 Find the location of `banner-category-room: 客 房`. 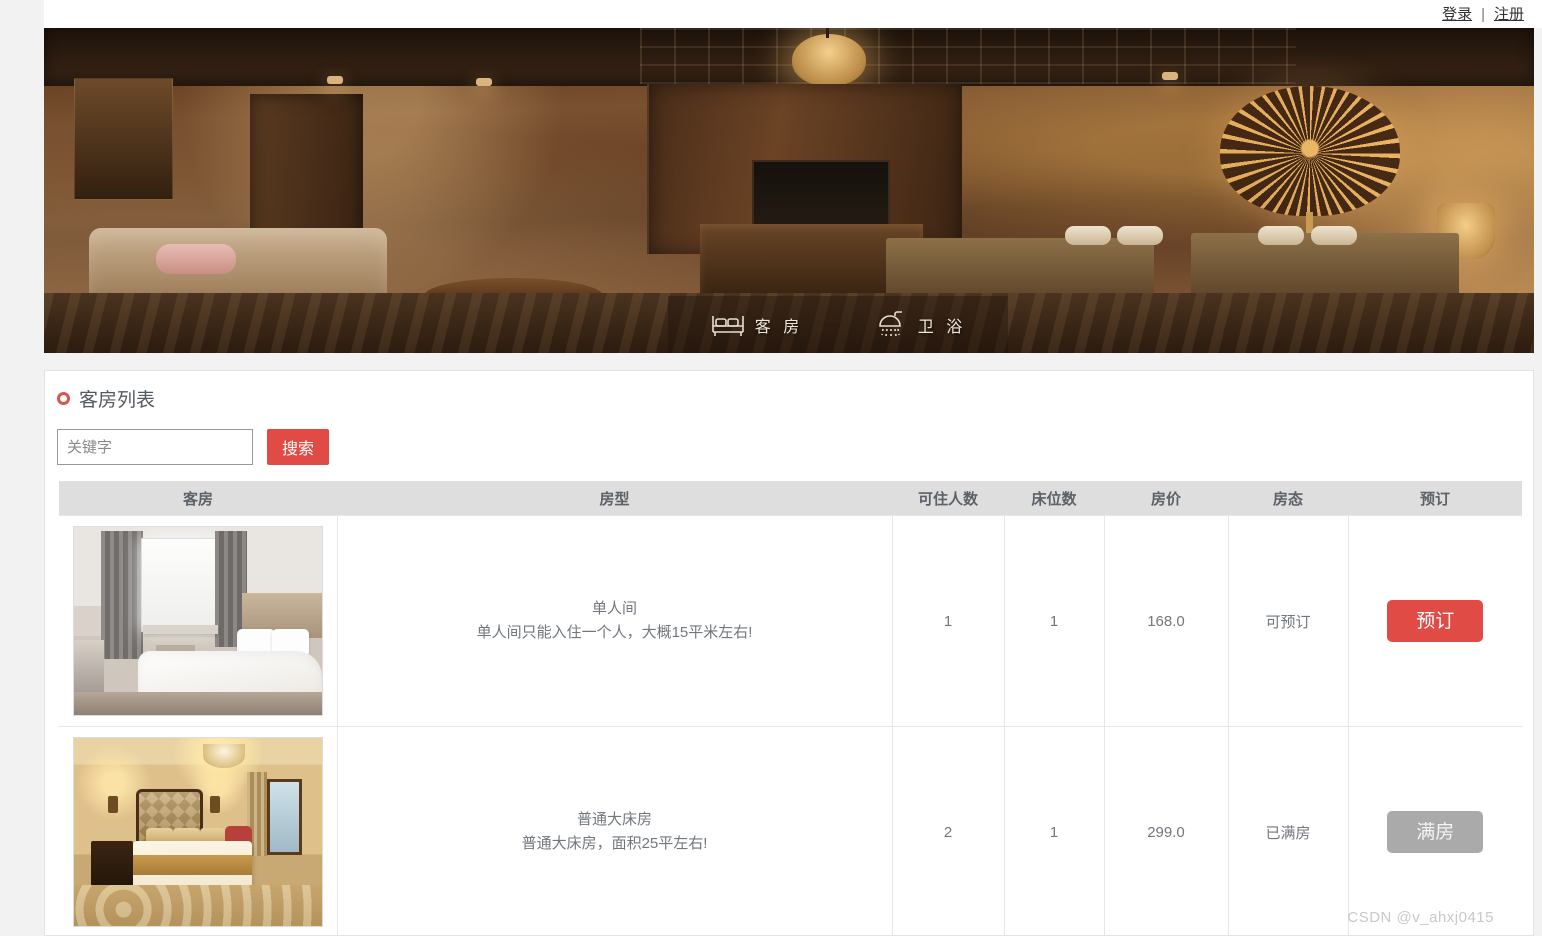

banner-category-room: 客 房 is located at coordinates (756, 325).